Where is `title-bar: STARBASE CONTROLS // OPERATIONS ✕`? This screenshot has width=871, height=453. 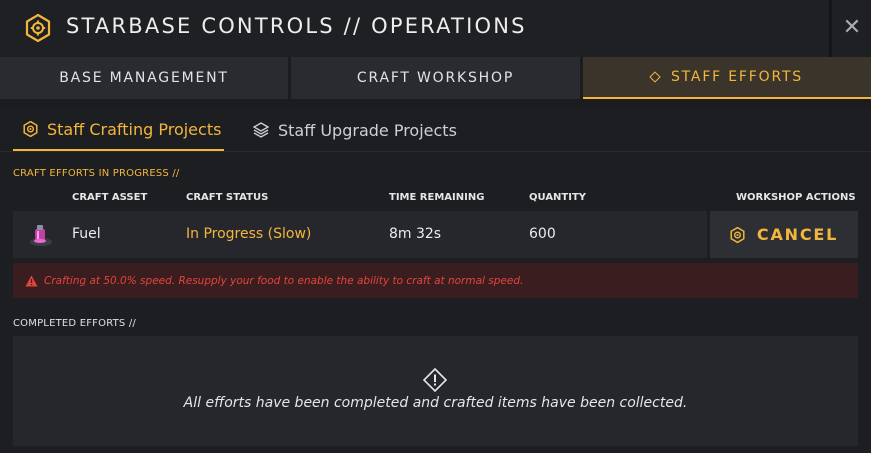 title-bar: STARBASE CONTROLS // OPERATIONS ✕ is located at coordinates (435, 28).